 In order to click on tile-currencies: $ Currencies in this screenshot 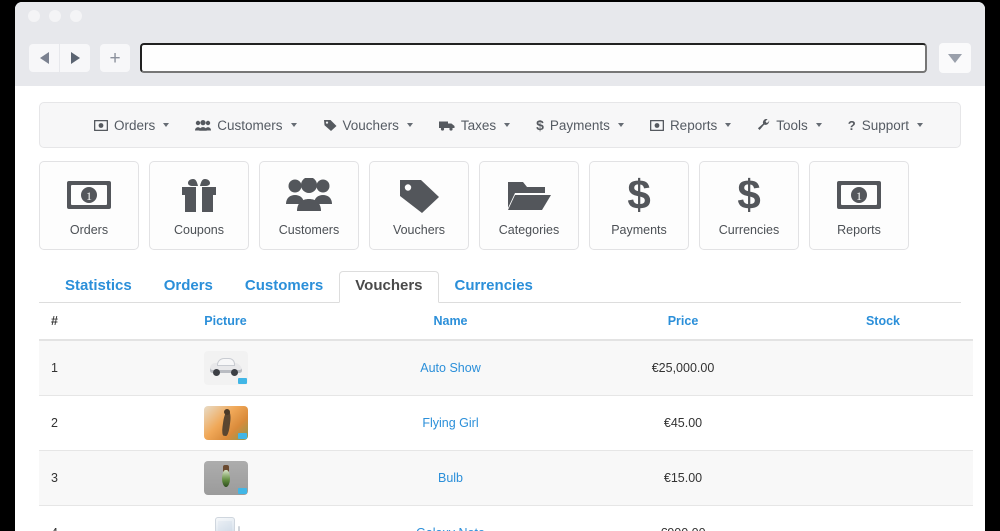, I will do `click(749, 205)`.